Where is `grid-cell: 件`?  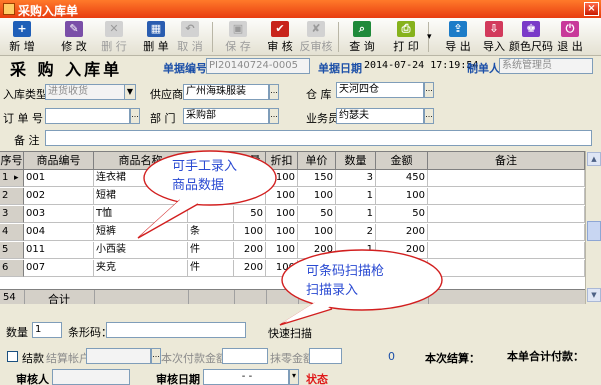 grid-cell: 件 is located at coordinates (211, 268).